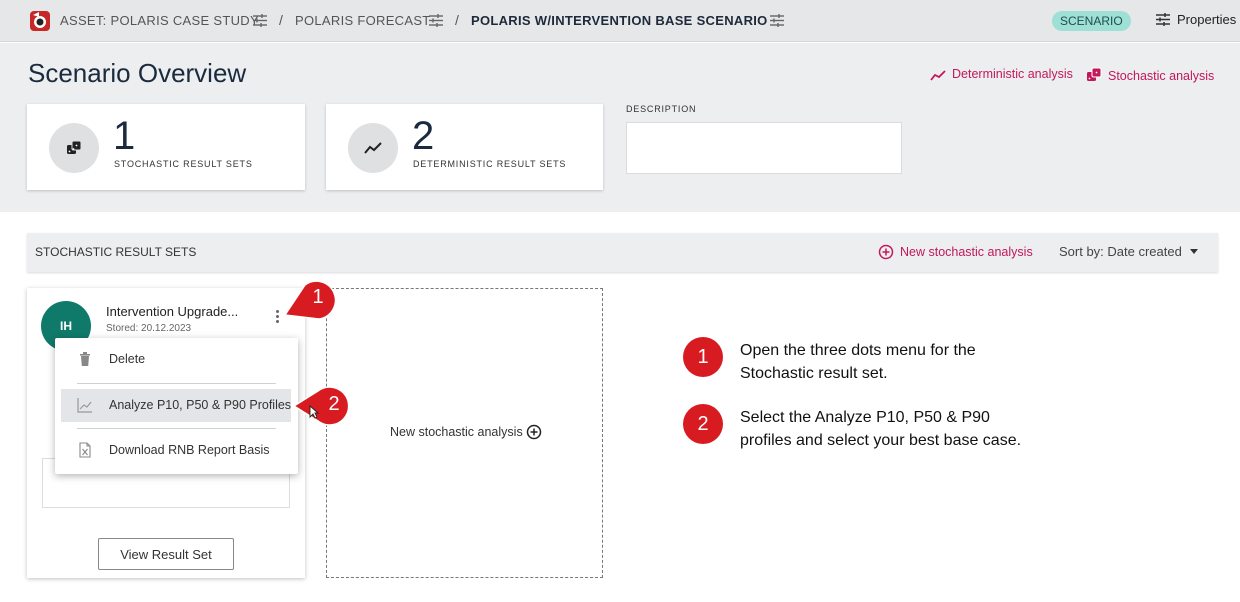 The height and width of the screenshot is (602, 1240). What do you see at coordinates (456, 432) in the screenshot?
I see `new-analysis-label: New stochastic analysis` at bounding box center [456, 432].